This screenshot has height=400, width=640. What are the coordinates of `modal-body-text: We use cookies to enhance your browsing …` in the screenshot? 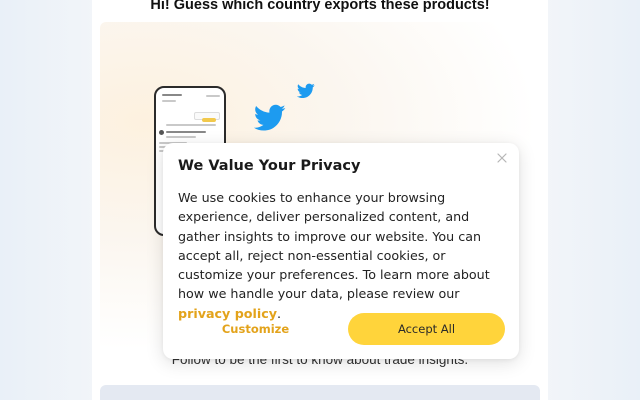 It's located at (334, 246).